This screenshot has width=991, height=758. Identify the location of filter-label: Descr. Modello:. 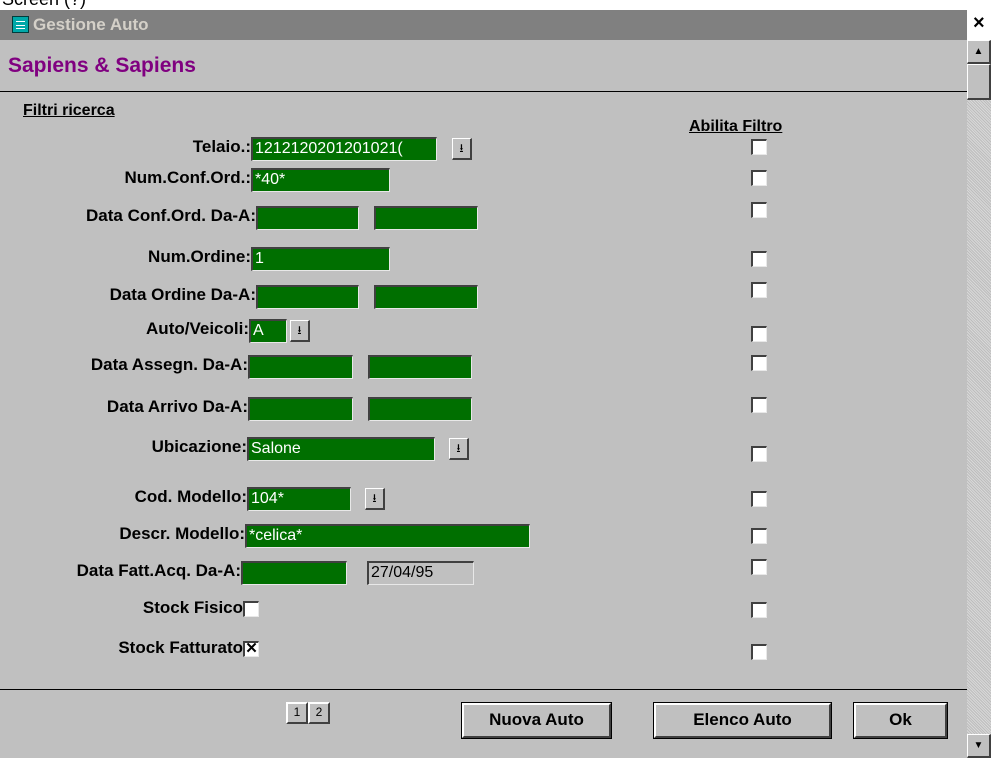
(182, 533).